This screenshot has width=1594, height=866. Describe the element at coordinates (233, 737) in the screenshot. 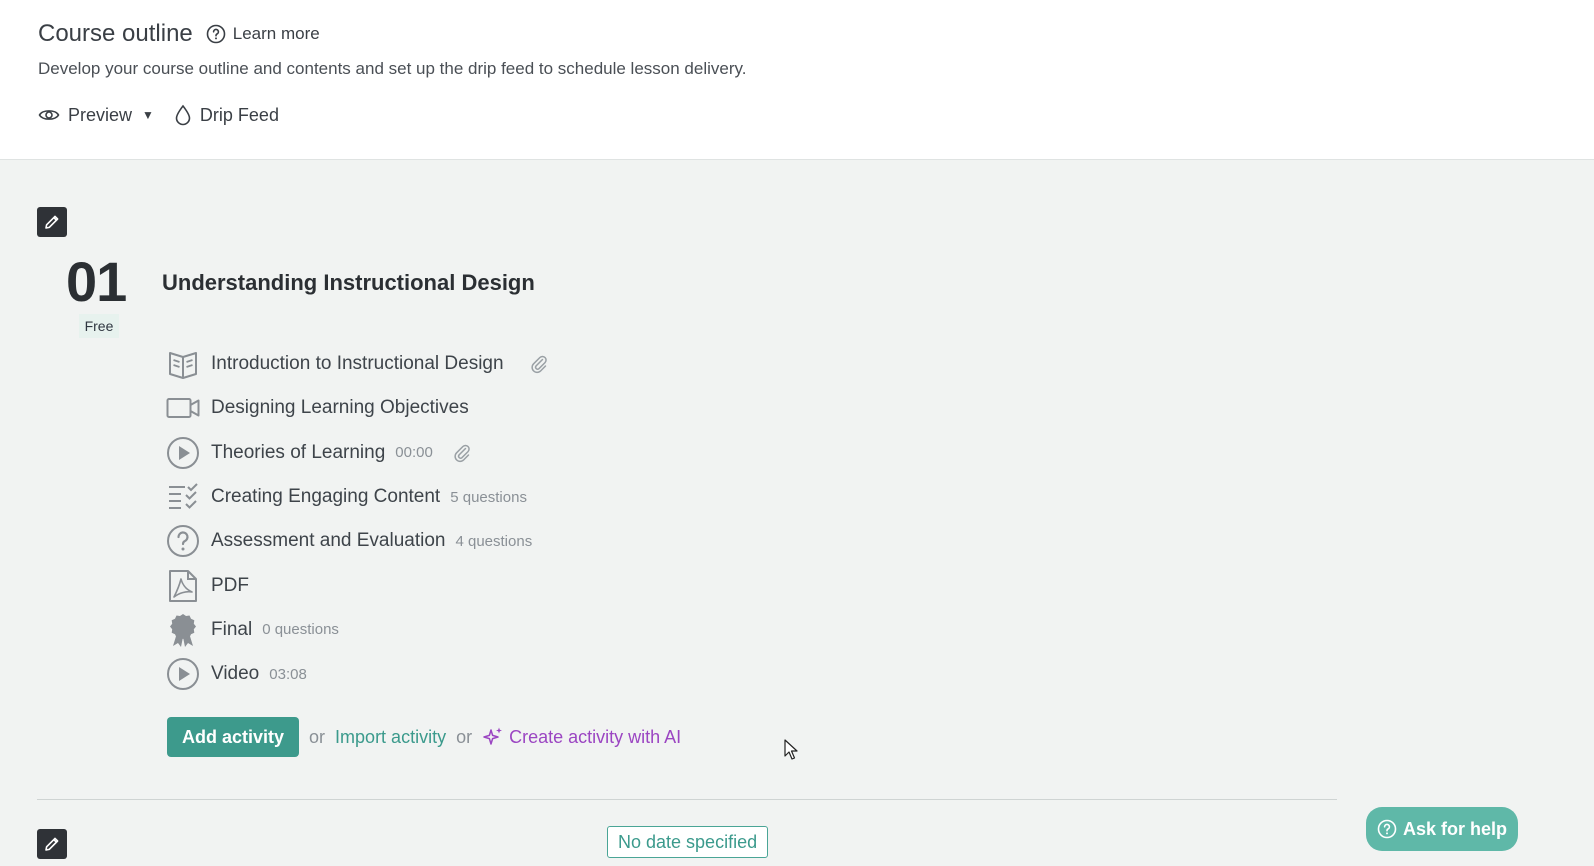

I see `add-activity-button: Add activity` at that location.